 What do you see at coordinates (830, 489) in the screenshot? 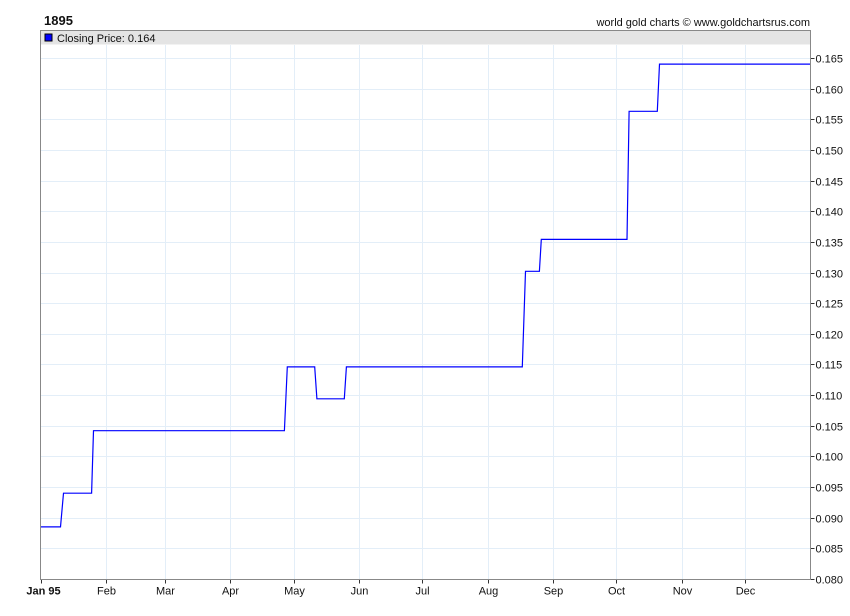
I see `y-tick-label: 0.095` at bounding box center [830, 489].